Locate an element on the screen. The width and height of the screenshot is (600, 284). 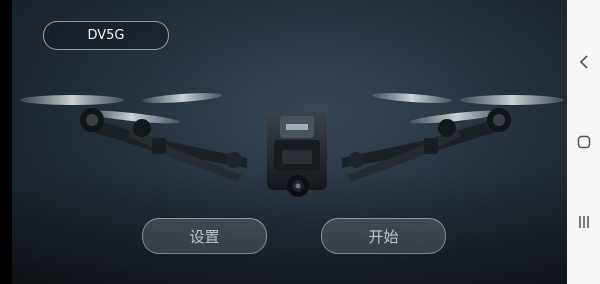
start-button-label: 开始 is located at coordinates (383, 236).